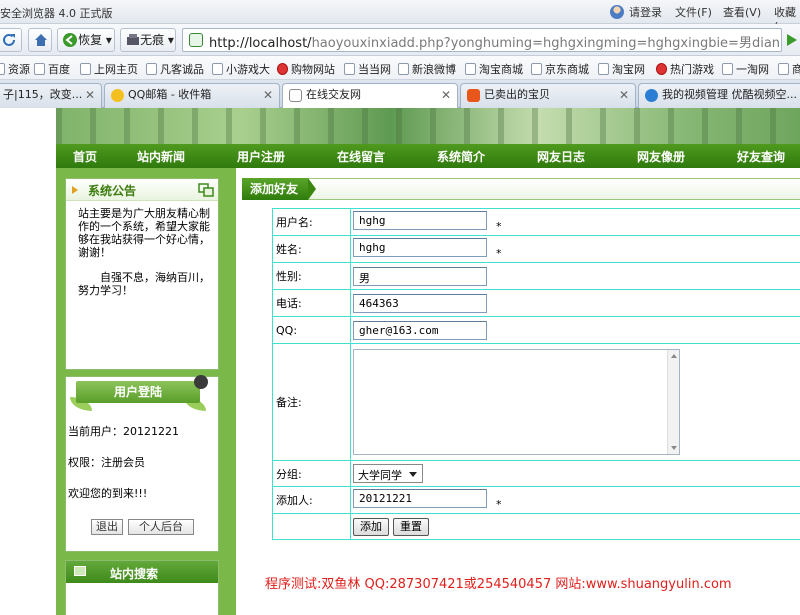 This screenshot has height=615, width=800. I want to click on favorite-item: 京东商城, so click(560, 69).